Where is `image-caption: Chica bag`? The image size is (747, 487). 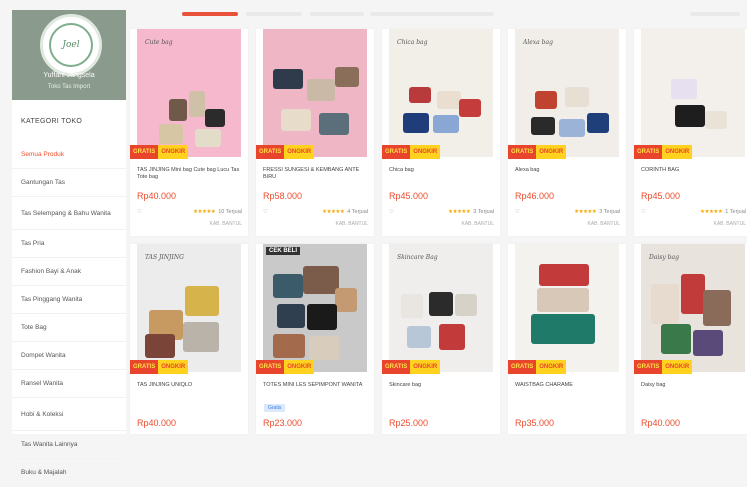 image-caption: Chica bag is located at coordinates (412, 42).